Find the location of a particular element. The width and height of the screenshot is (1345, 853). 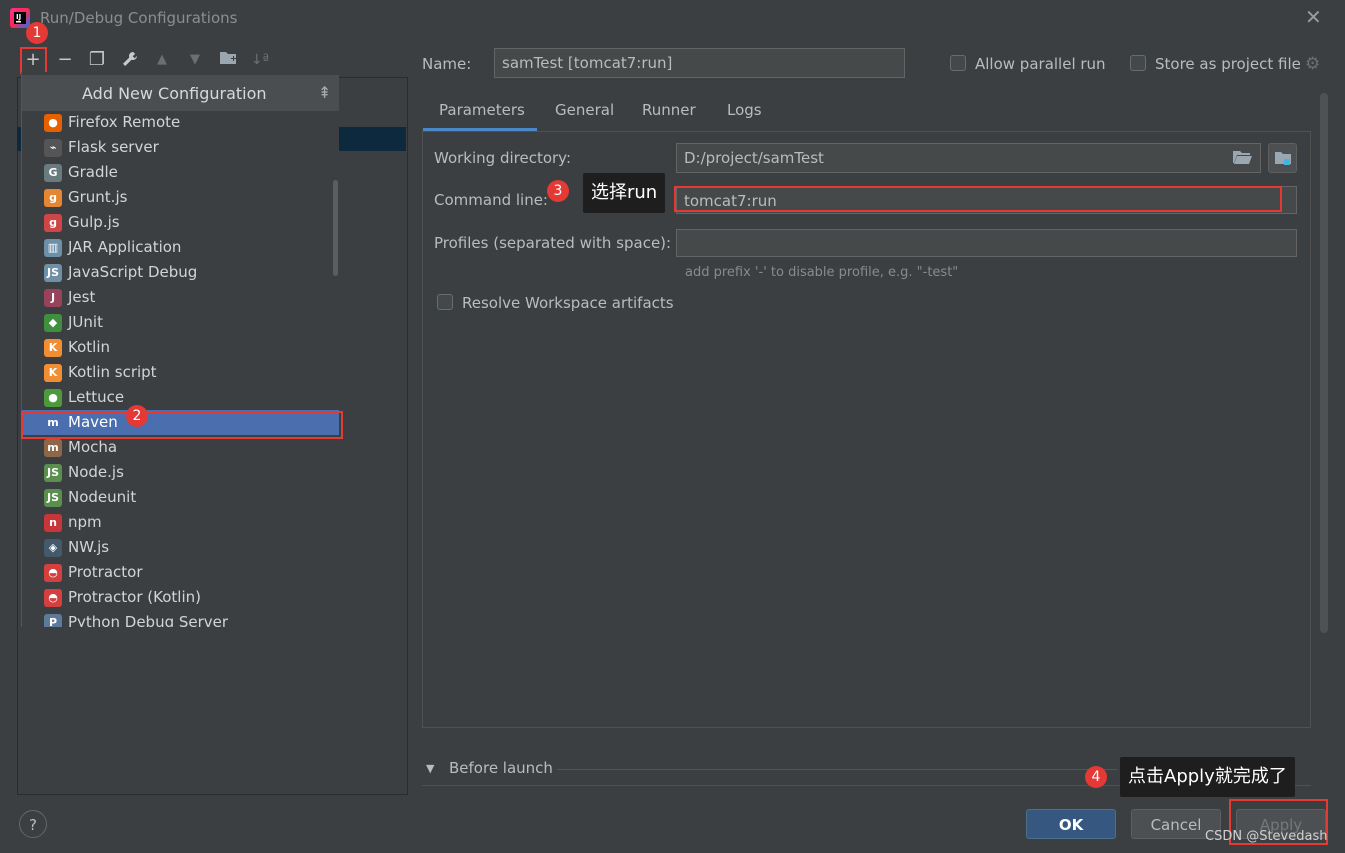

configuration-type-label: Firefox Remote is located at coordinates (124, 122).